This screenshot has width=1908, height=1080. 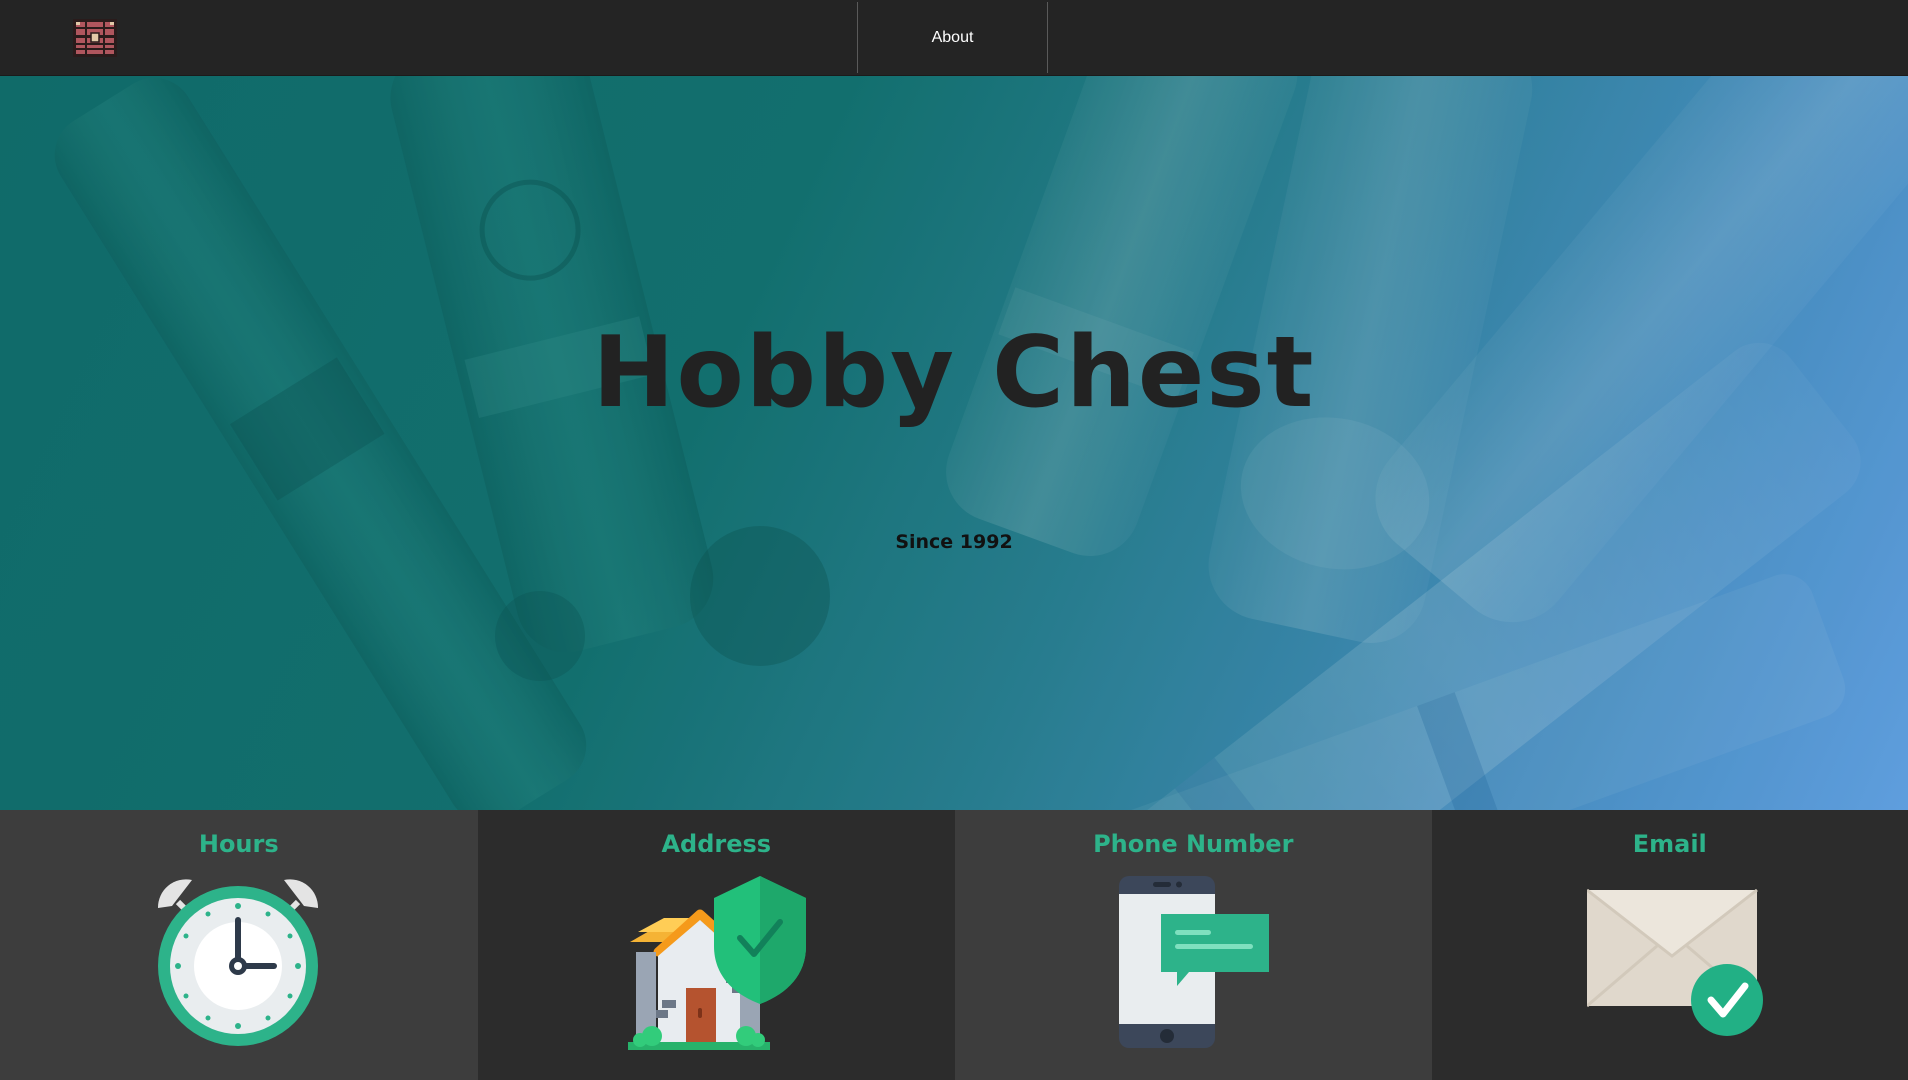 I want to click on phone-title: Phone Number, so click(x=1193, y=844).